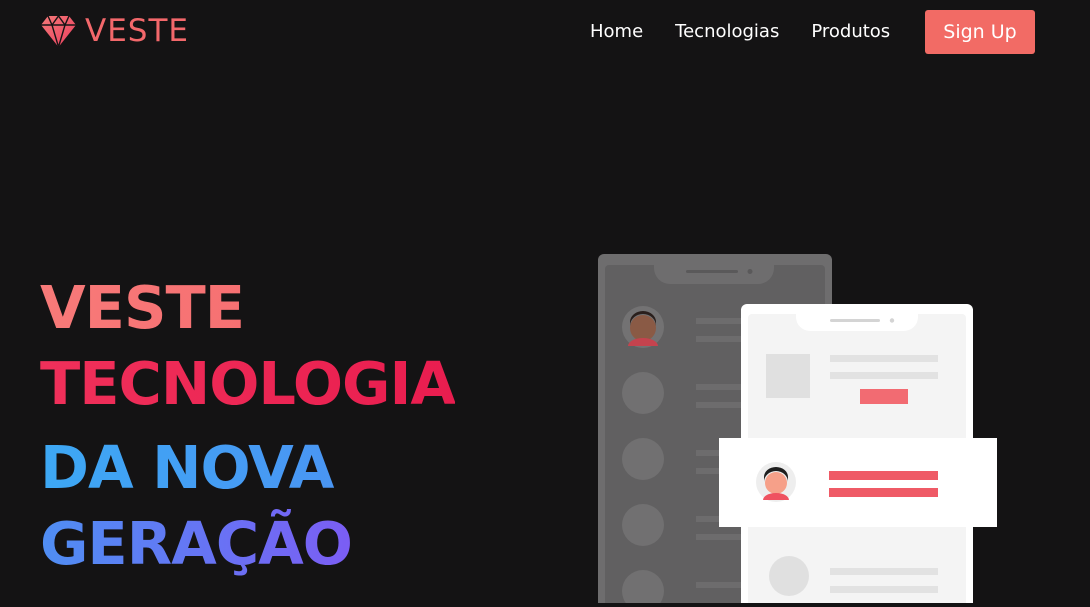 This screenshot has height=607, width=1090. What do you see at coordinates (248, 384) in the screenshot?
I see `hero-line-2: TECNOLOGIA` at bounding box center [248, 384].